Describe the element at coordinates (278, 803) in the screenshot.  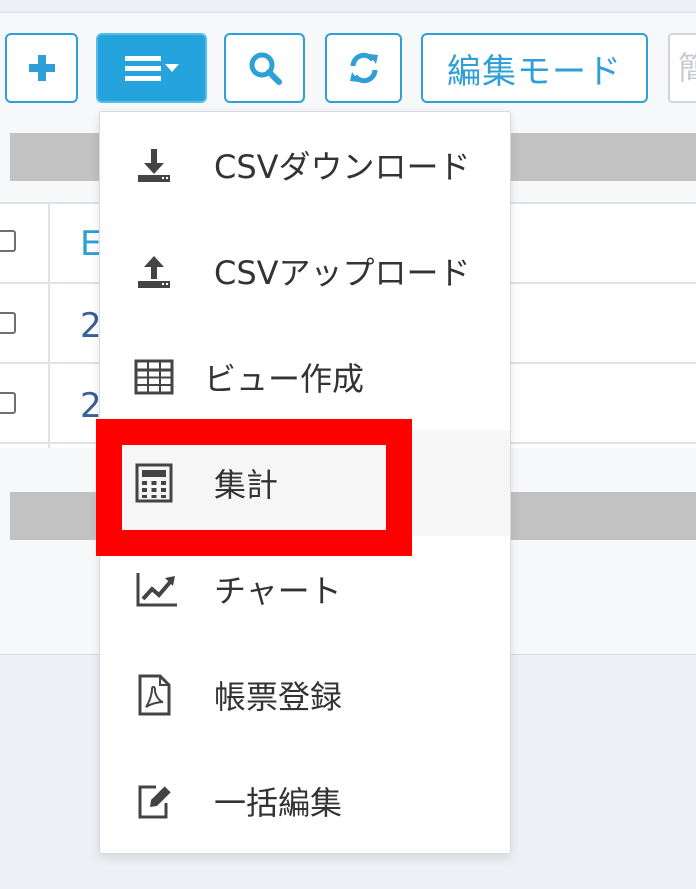
I see `menu-item-label: 一括編集` at that location.